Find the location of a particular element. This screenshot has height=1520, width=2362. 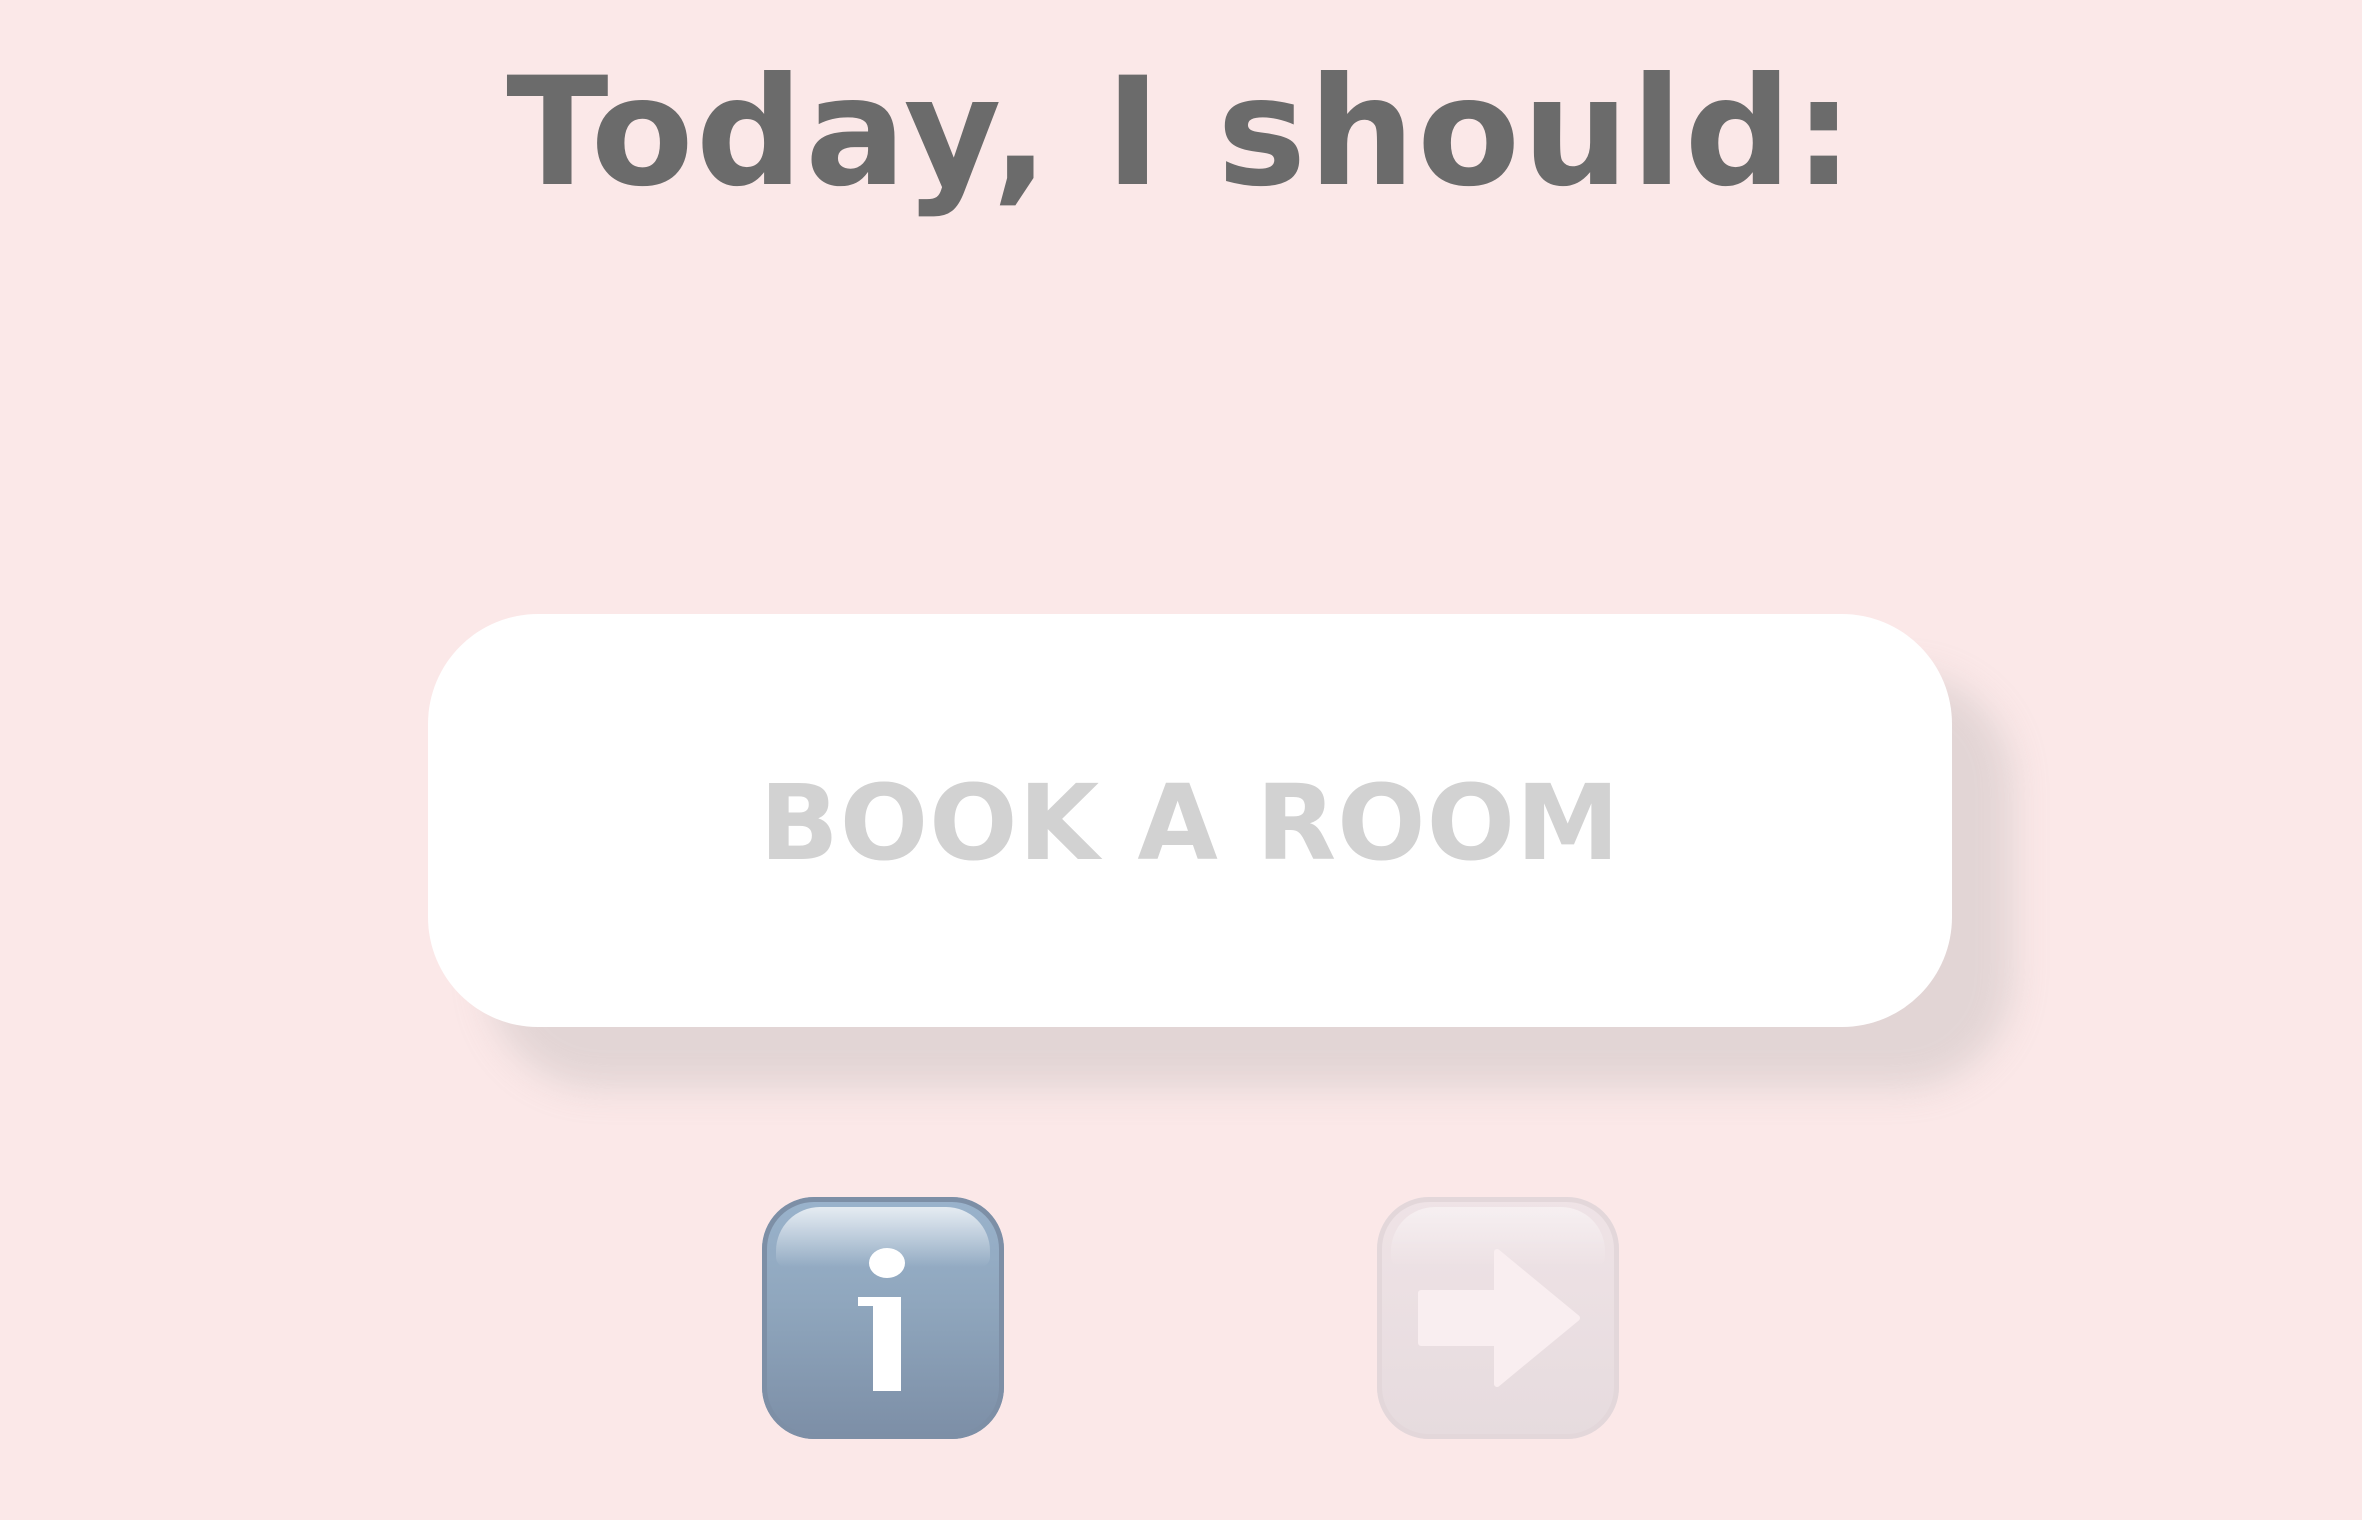

right-arrow-icon is located at coordinates (1499, 1318).